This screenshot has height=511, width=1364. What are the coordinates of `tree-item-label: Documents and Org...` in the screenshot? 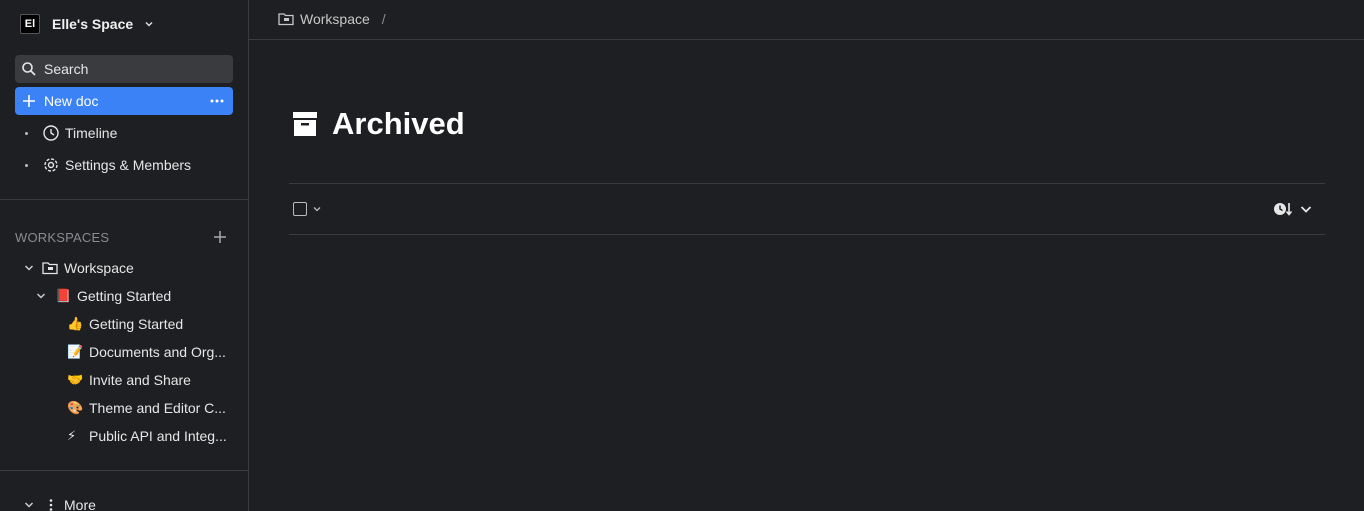 It's located at (157, 352).